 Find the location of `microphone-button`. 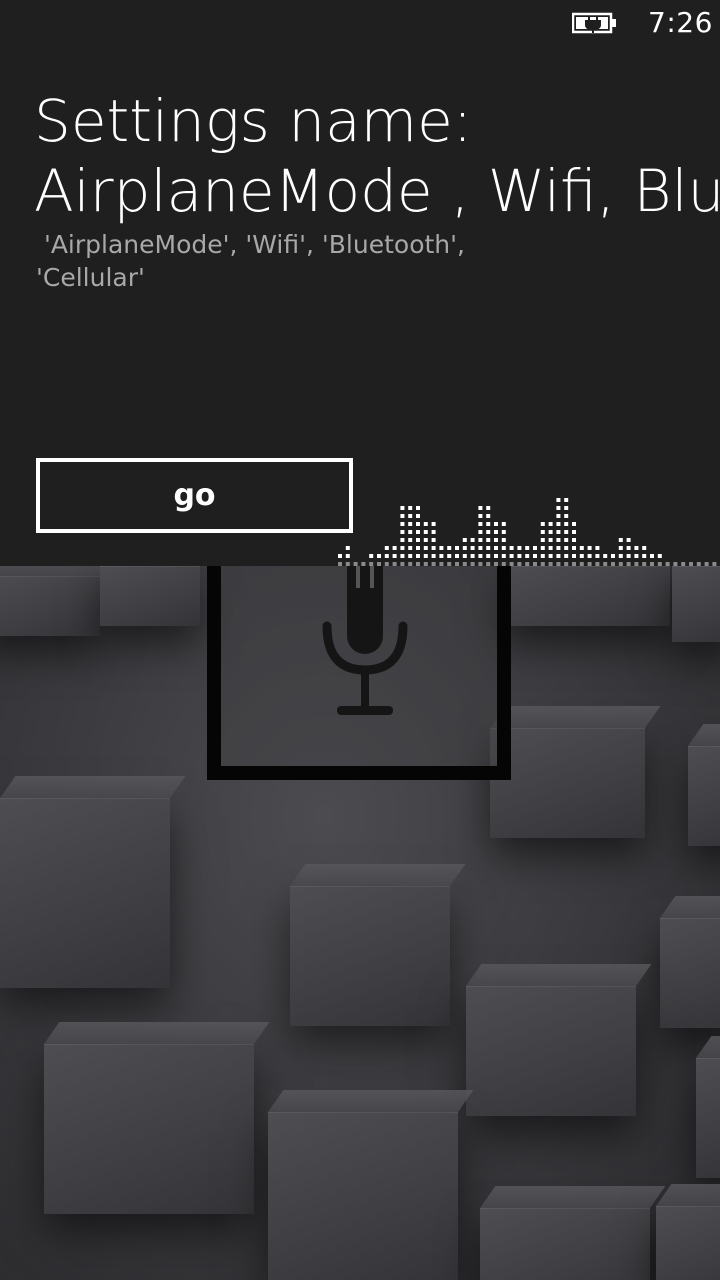

microphone-button is located at coordinates (359, 673).